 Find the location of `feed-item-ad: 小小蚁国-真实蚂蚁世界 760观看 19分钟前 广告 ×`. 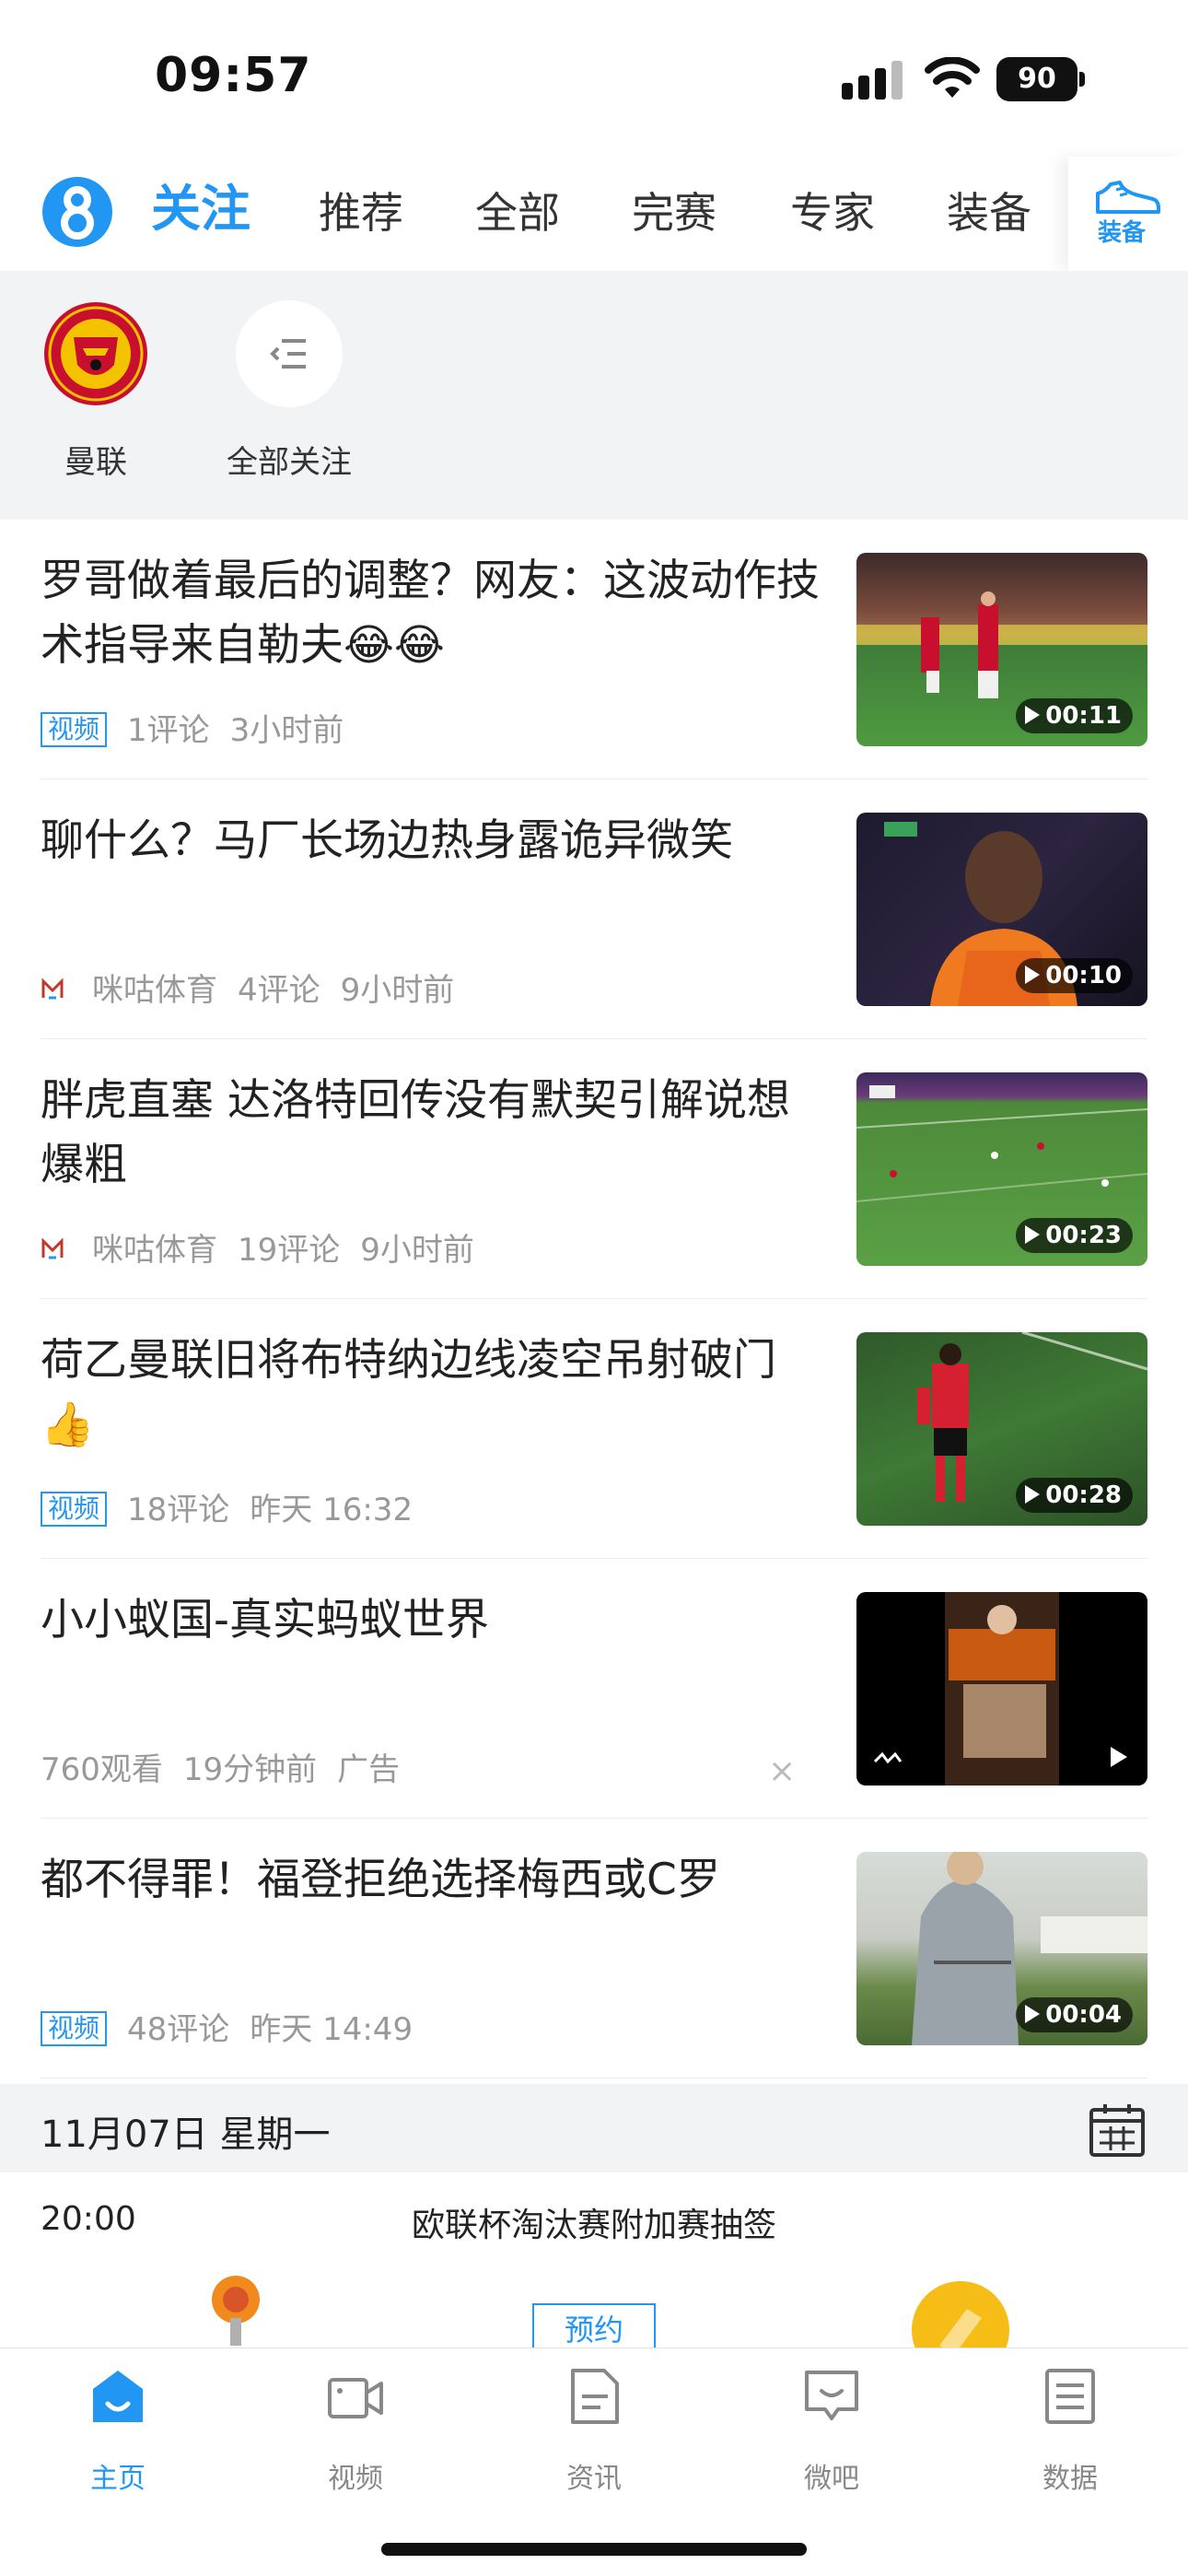

feed-item-ad: 小小蚁国-真实蚂蚁世界 760观看 19分钟前 广告 × is located at coordinates (594, 1689).